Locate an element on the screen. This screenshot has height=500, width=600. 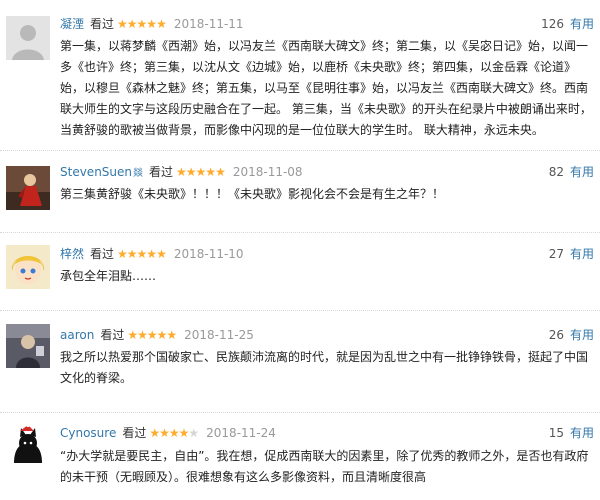
votes: 26 有用 is located at coordinates (571, 335).